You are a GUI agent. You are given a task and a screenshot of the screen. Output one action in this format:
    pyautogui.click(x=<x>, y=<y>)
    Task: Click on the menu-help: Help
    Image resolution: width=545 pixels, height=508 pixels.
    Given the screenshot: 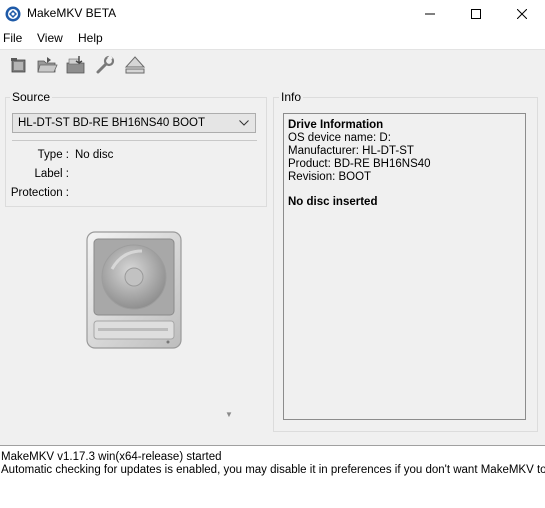 What is the action you would take?
    pyautogui.click(x=90, y=38)
    